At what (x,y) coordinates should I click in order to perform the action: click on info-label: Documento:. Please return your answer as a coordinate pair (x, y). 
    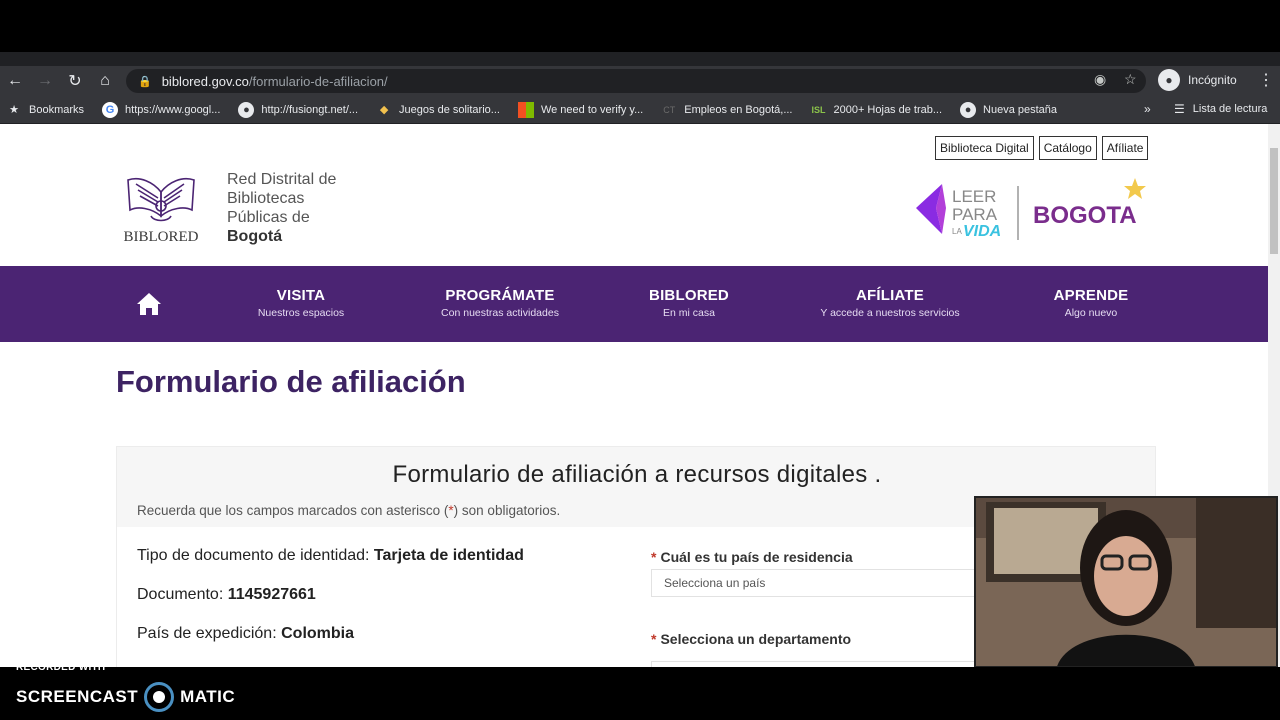
    Looking at the image, I should click on (180, 594).